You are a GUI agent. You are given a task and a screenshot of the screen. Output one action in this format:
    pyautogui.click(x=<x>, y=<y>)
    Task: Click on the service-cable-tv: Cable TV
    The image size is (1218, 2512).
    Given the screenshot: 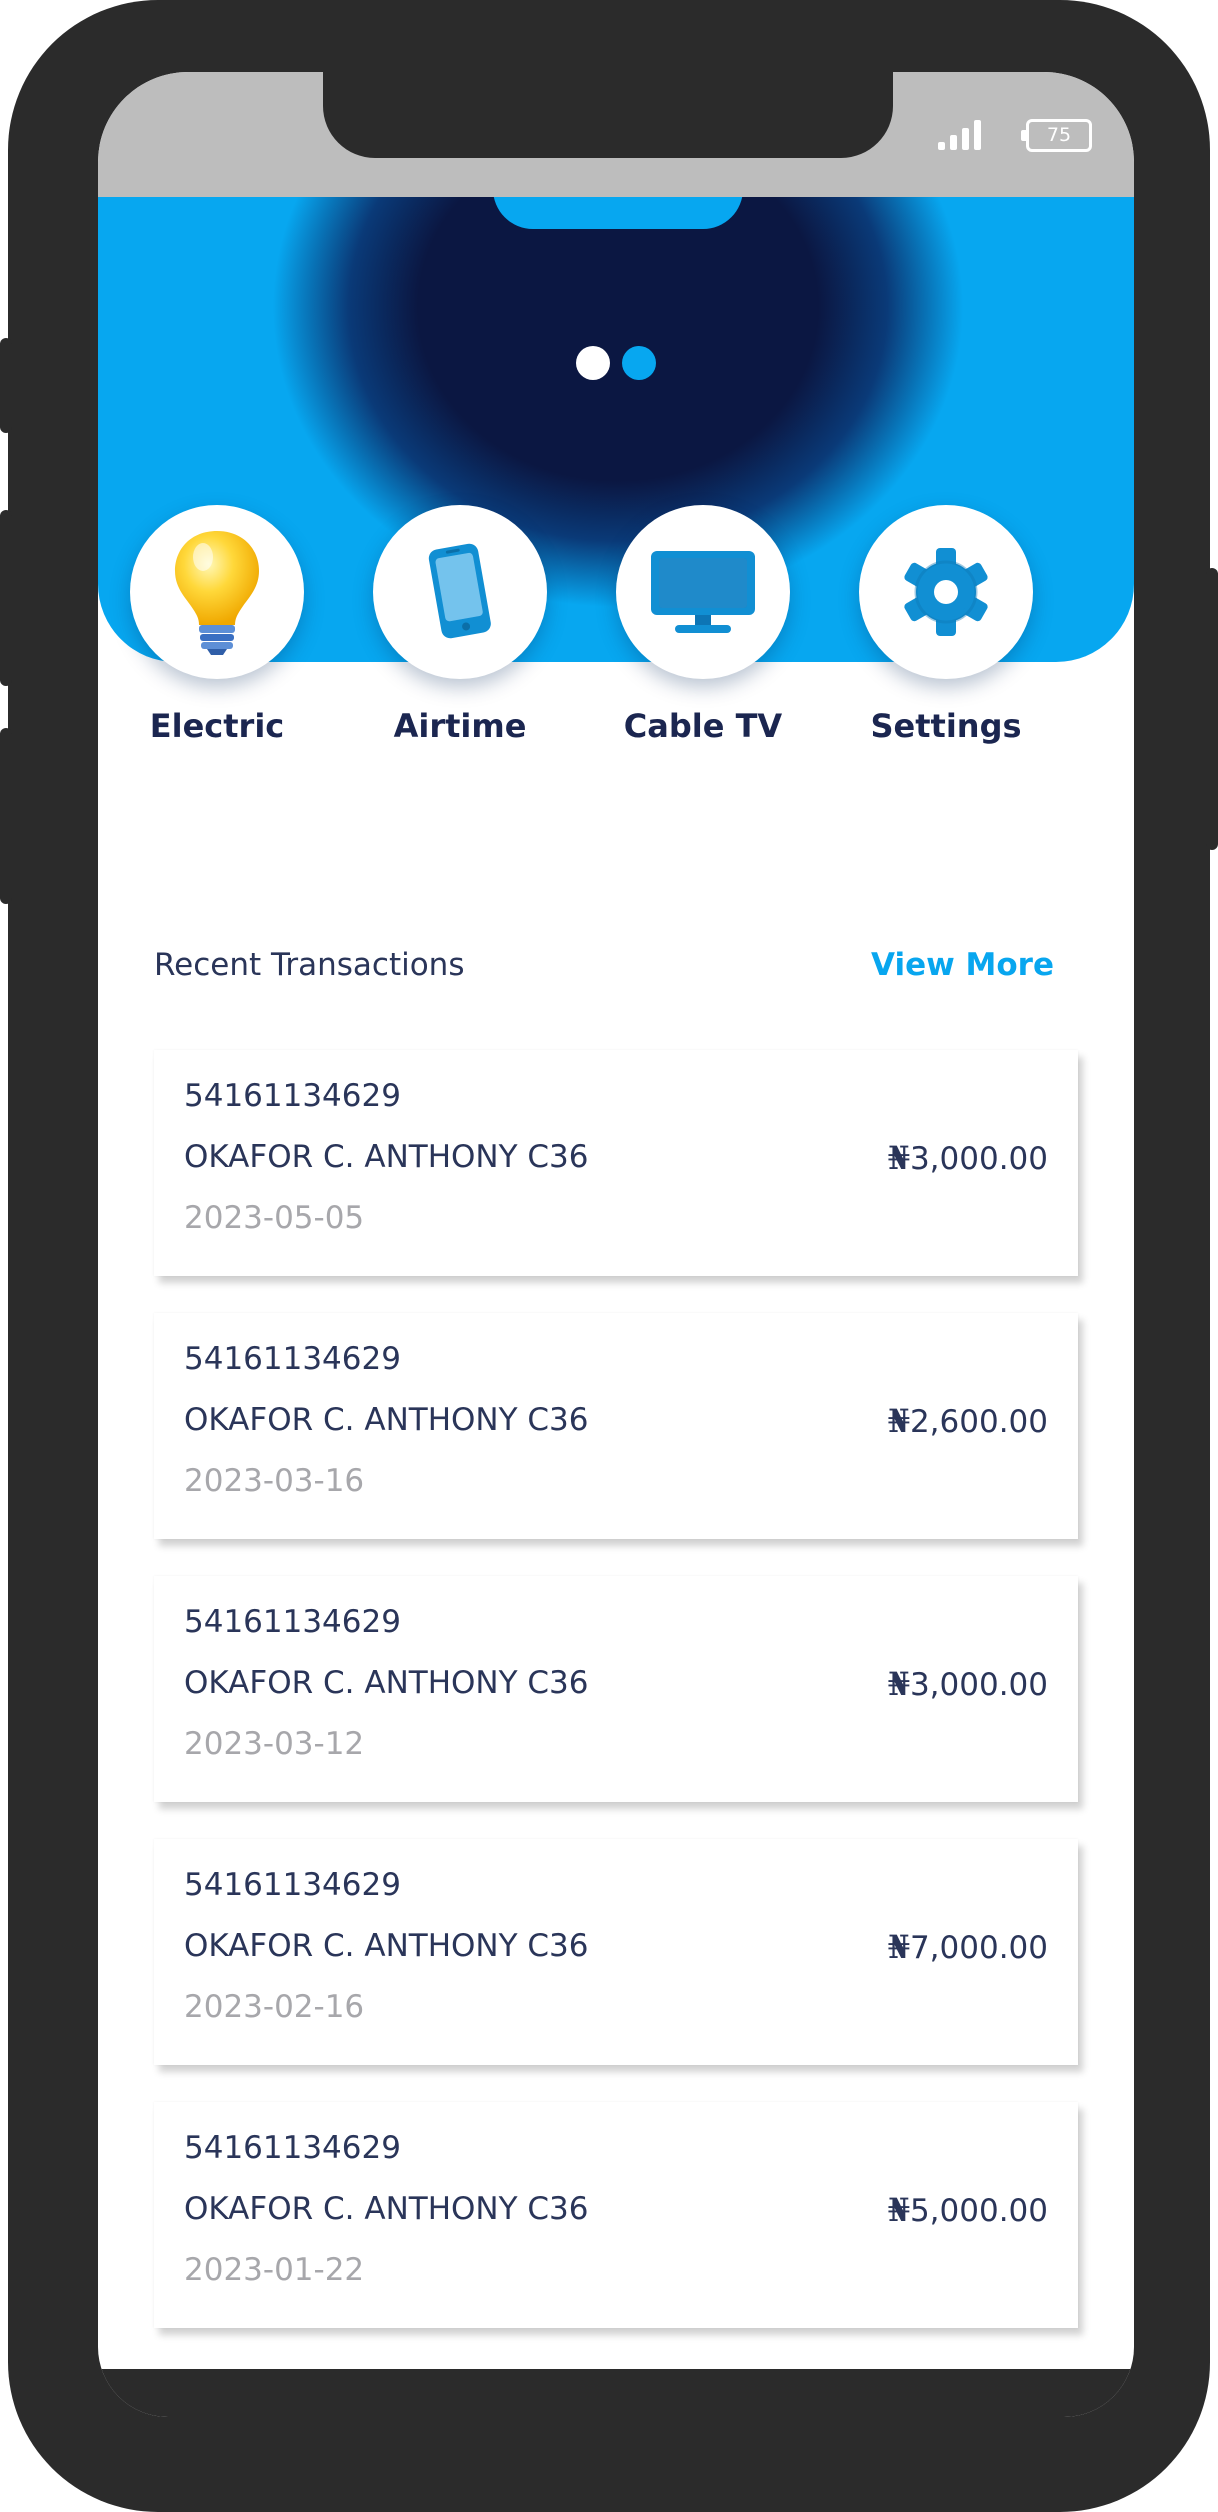 What is the action you would take?
    pyautogui.click(x=703, y=625)
    